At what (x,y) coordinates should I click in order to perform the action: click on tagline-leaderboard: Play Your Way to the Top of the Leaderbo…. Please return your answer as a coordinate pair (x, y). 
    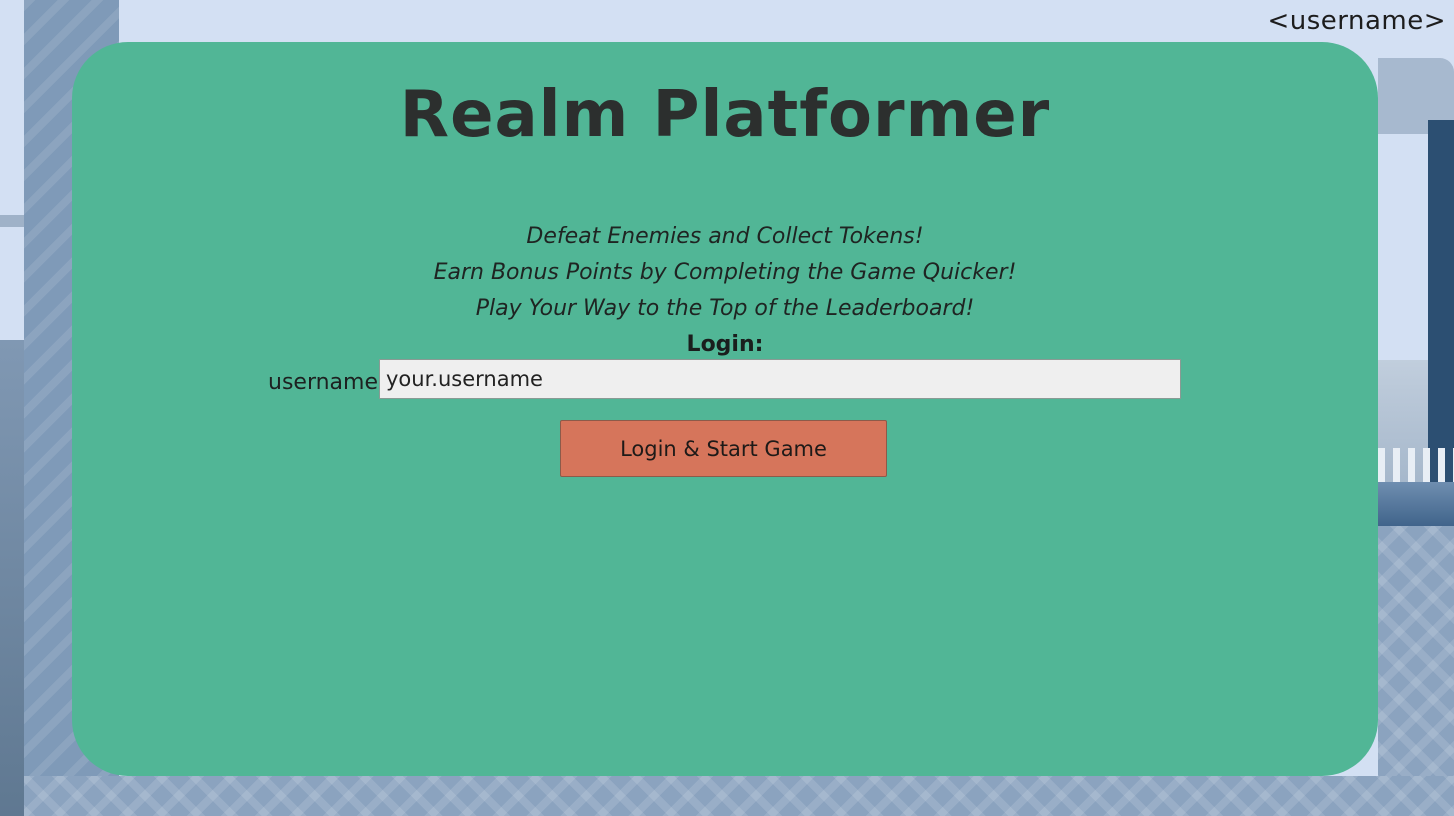
    Looking at the image, I should click on (725, 308).